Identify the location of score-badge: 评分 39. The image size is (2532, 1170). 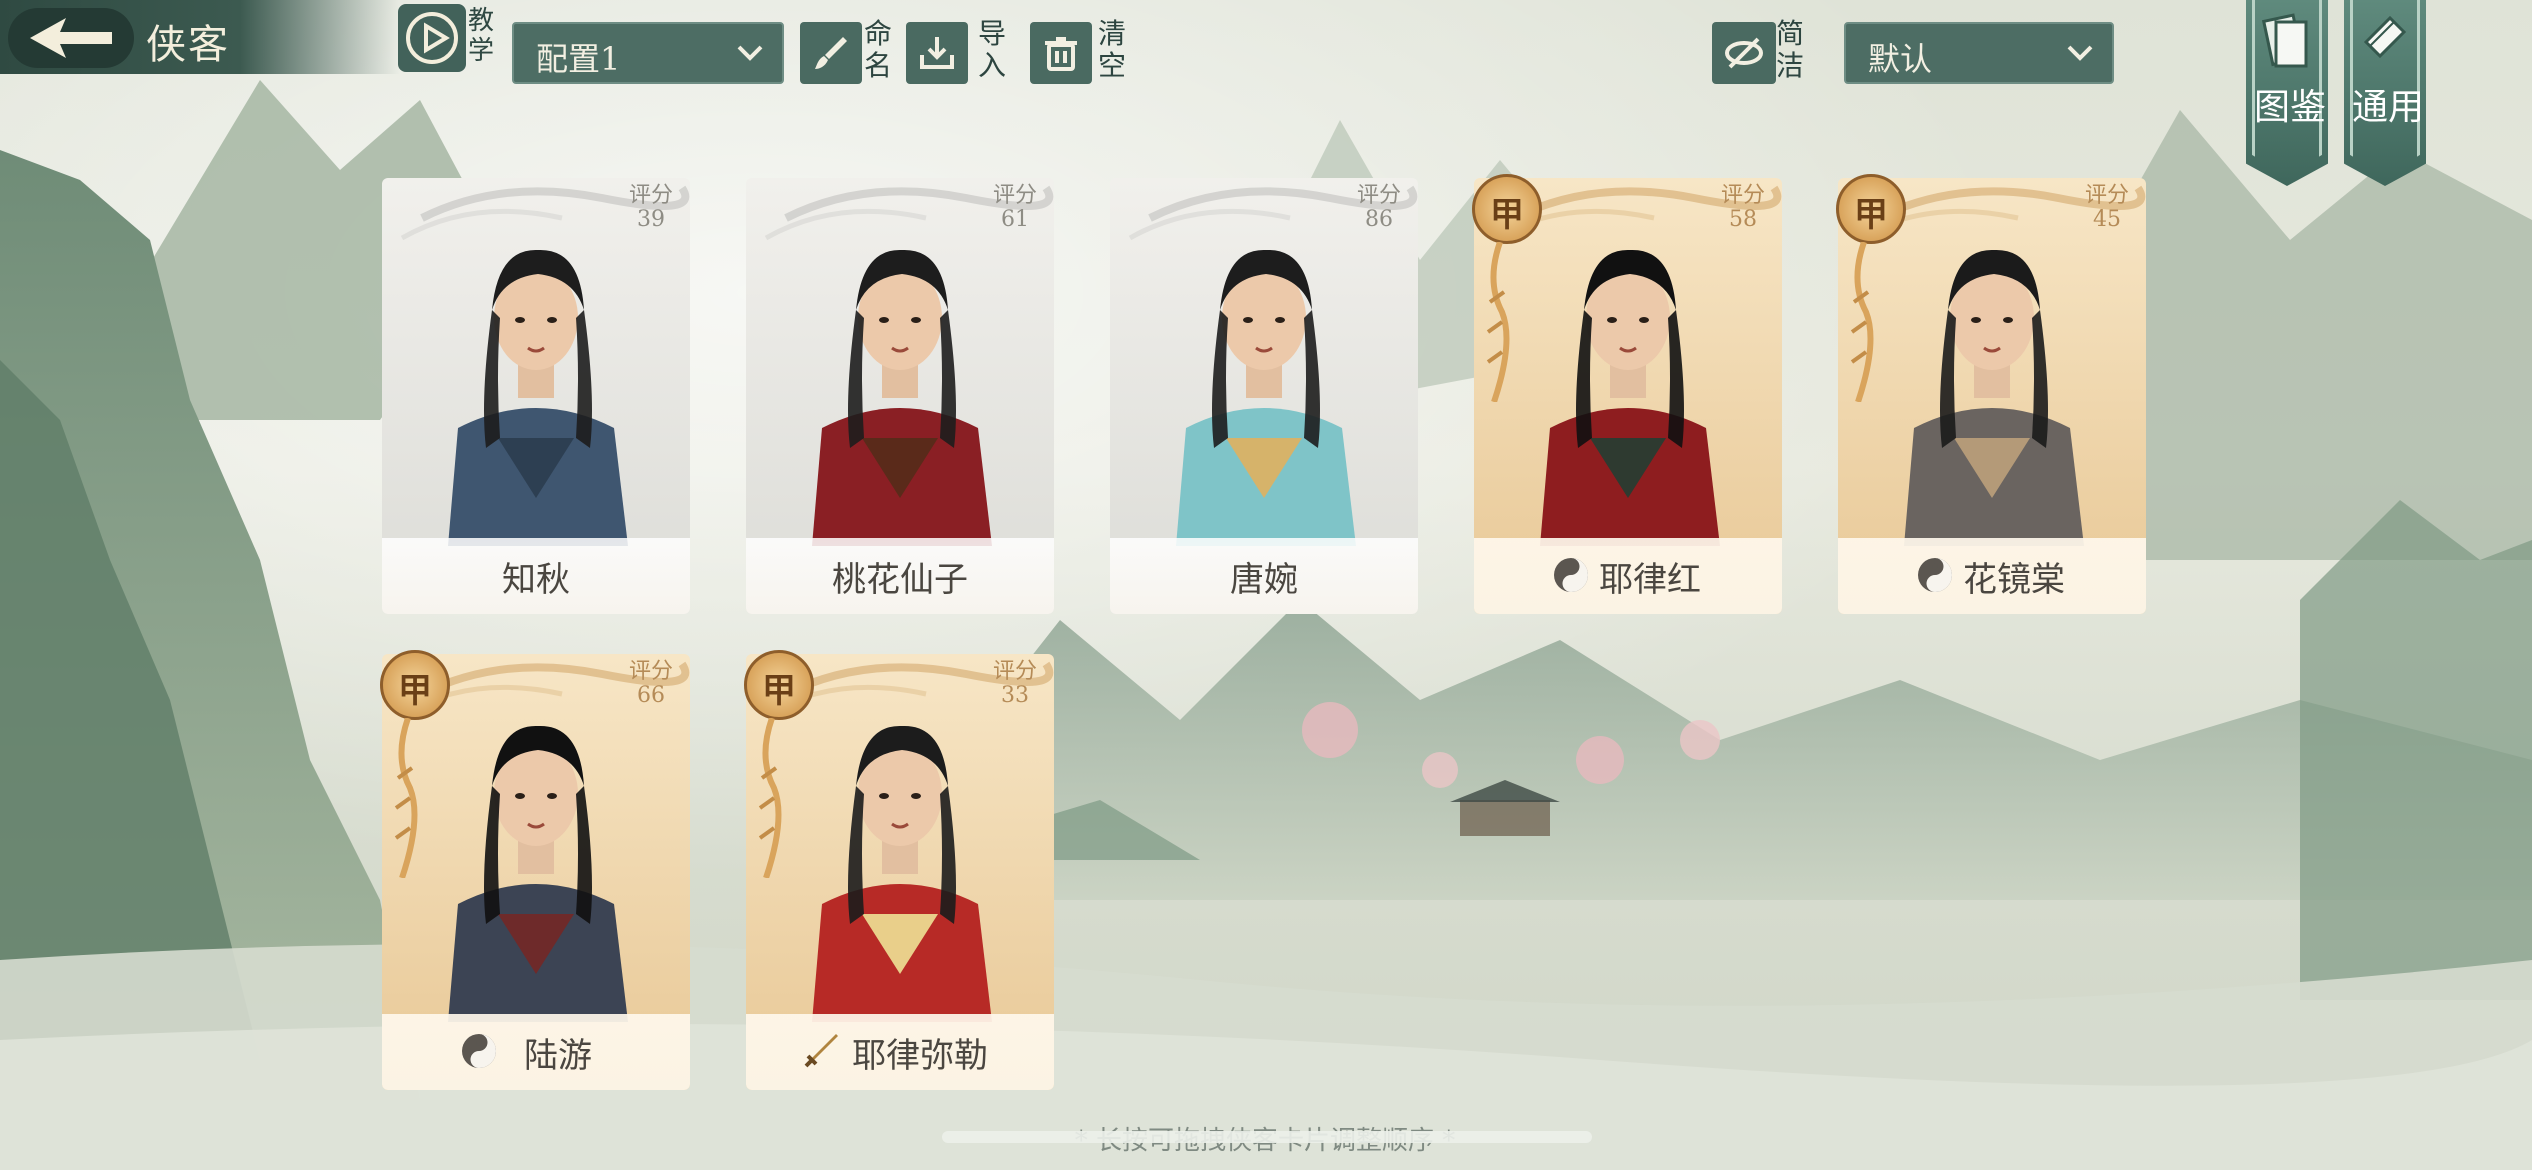
(651, 208).